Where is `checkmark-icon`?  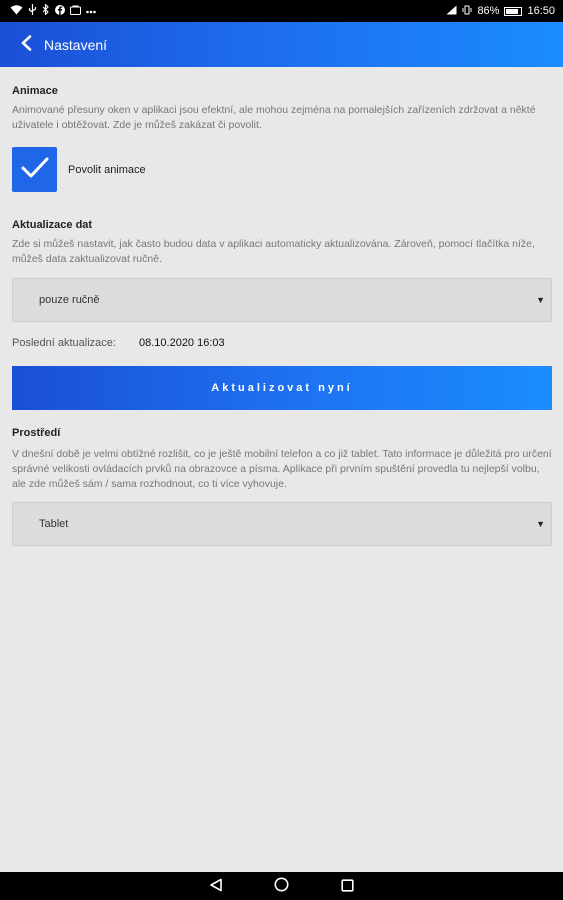
checkmark-icon is located at coordinates (35, 170).